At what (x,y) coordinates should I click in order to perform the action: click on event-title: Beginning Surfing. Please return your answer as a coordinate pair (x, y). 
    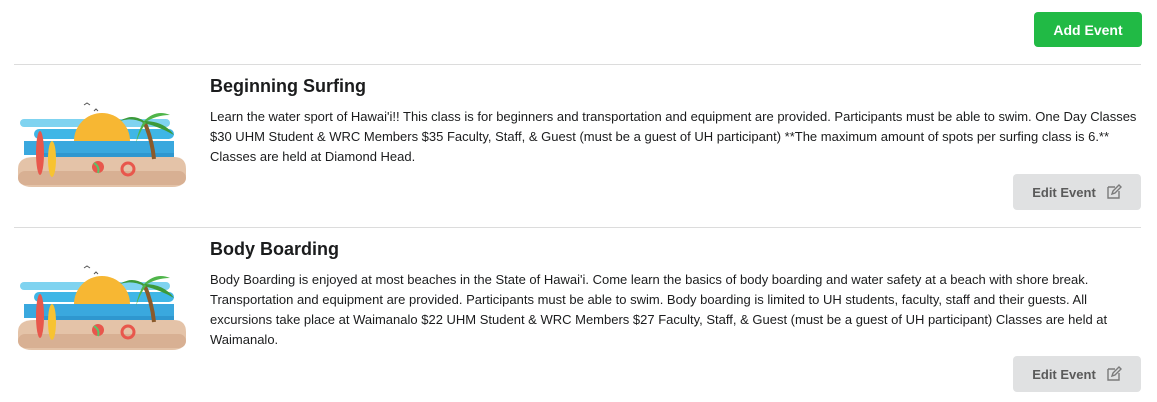
    Looking at the image, I should click on (288, 86).